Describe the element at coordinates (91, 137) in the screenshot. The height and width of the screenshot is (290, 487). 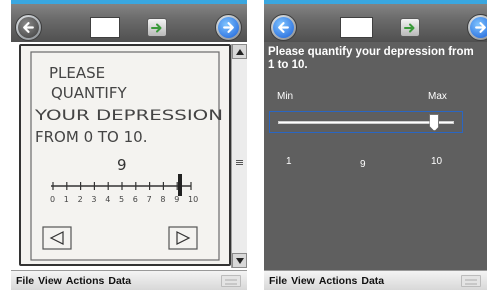
I see `sketch-text-line: FROM 0 TO 10.` at that location.